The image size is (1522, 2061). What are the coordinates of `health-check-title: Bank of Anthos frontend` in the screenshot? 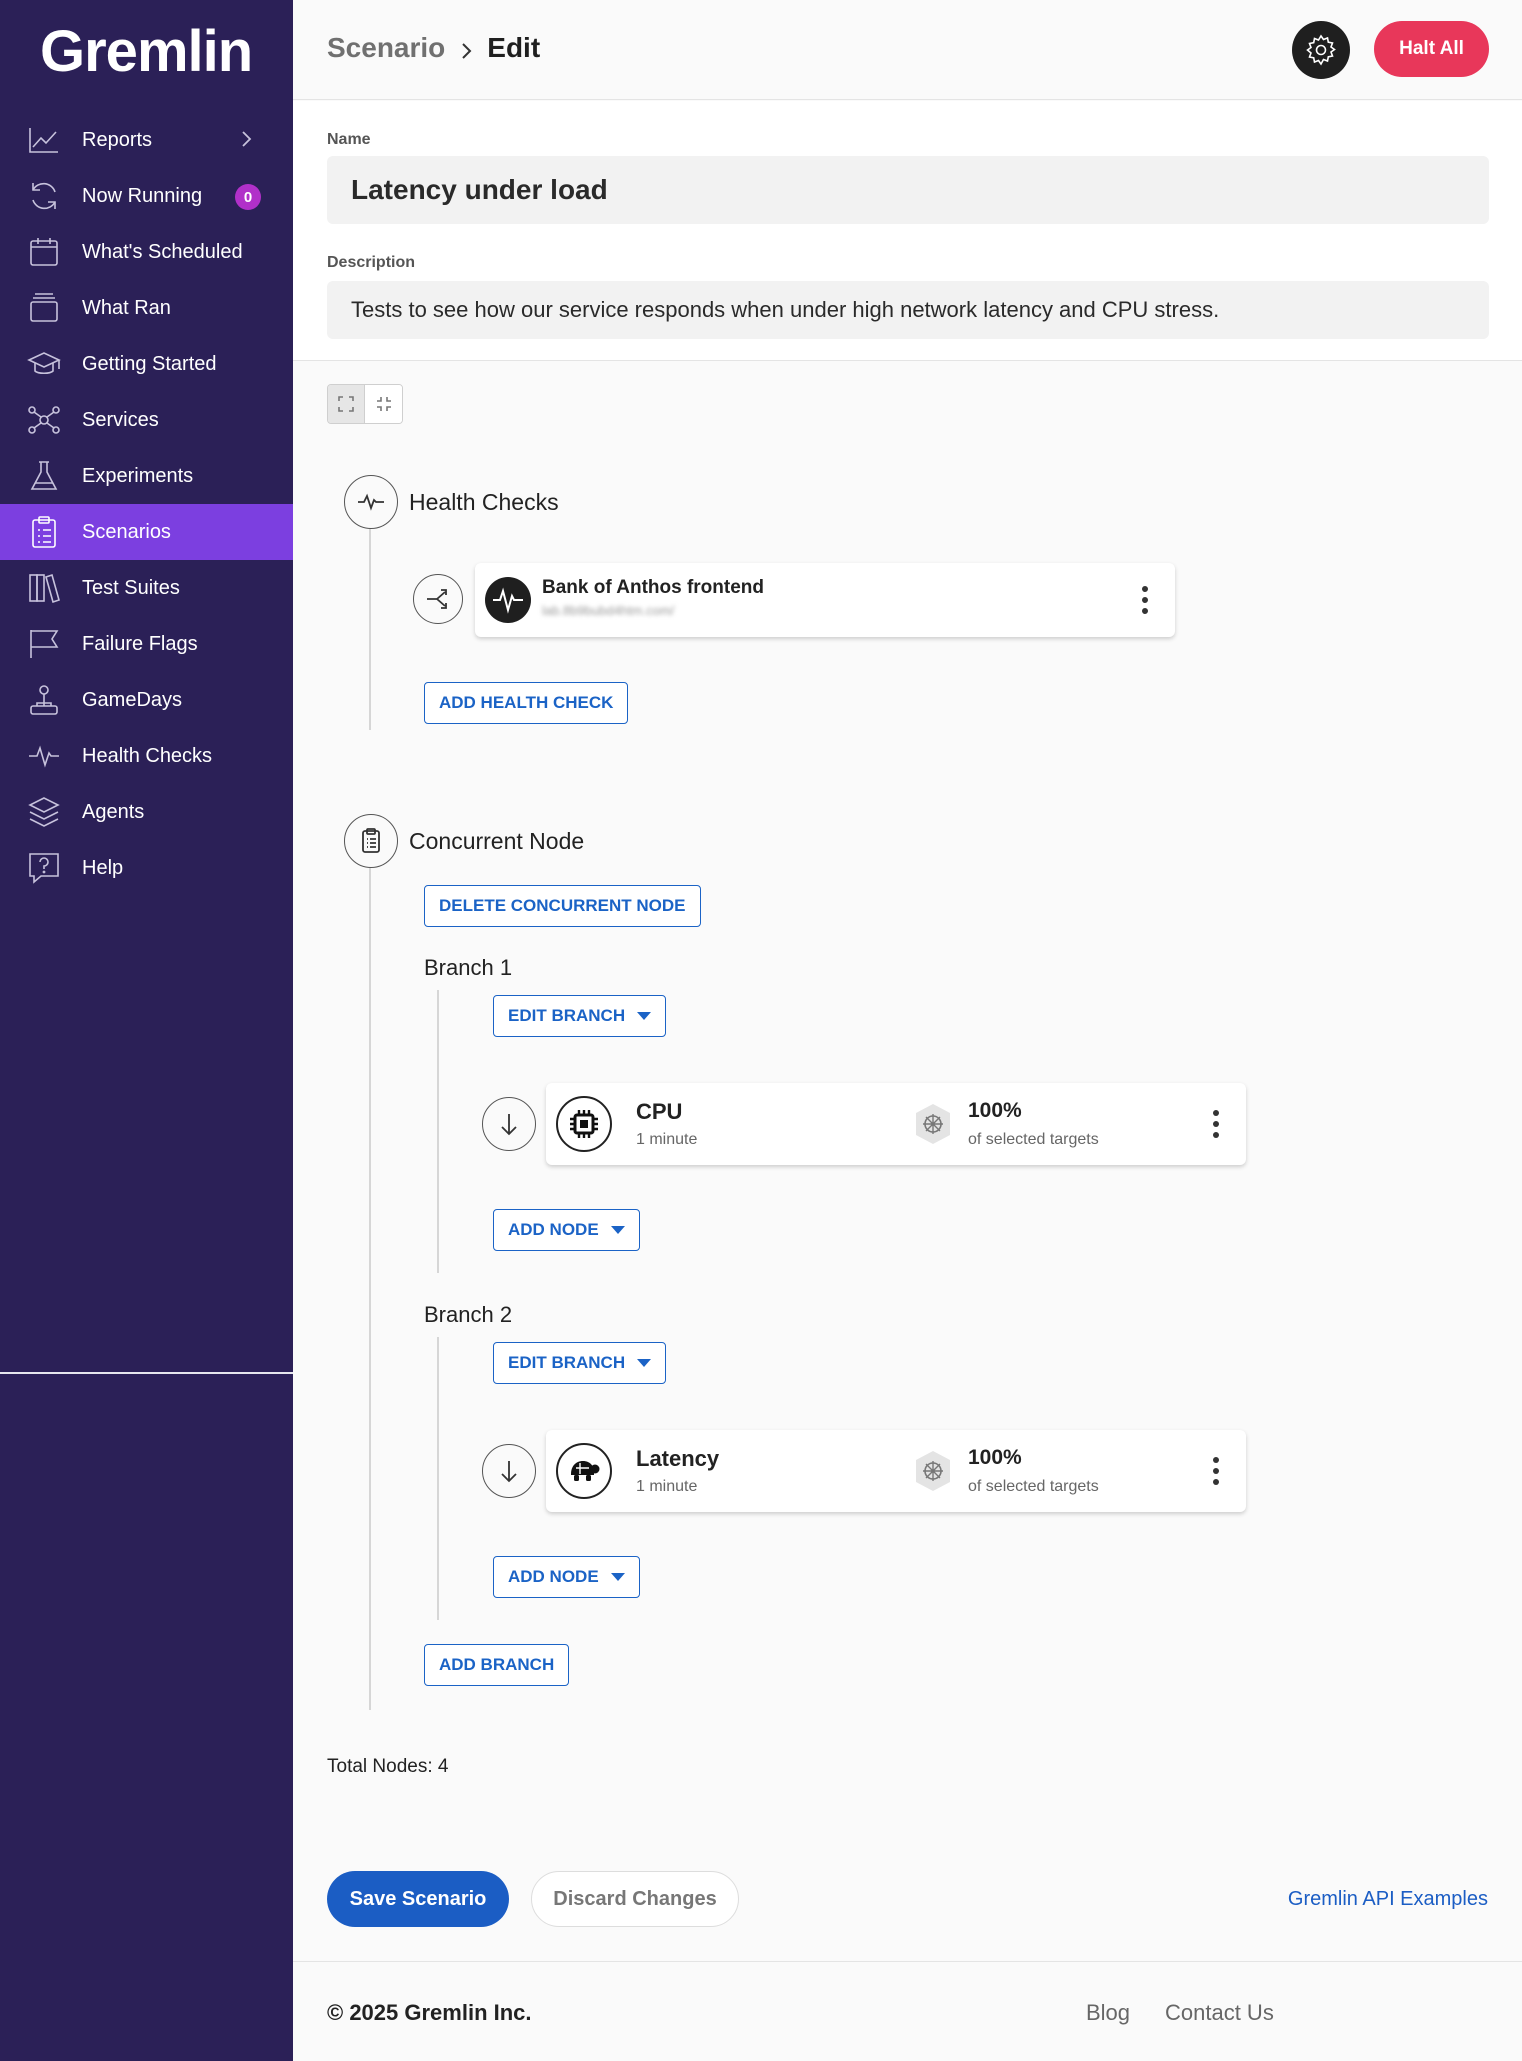 It's located at (653, 587).